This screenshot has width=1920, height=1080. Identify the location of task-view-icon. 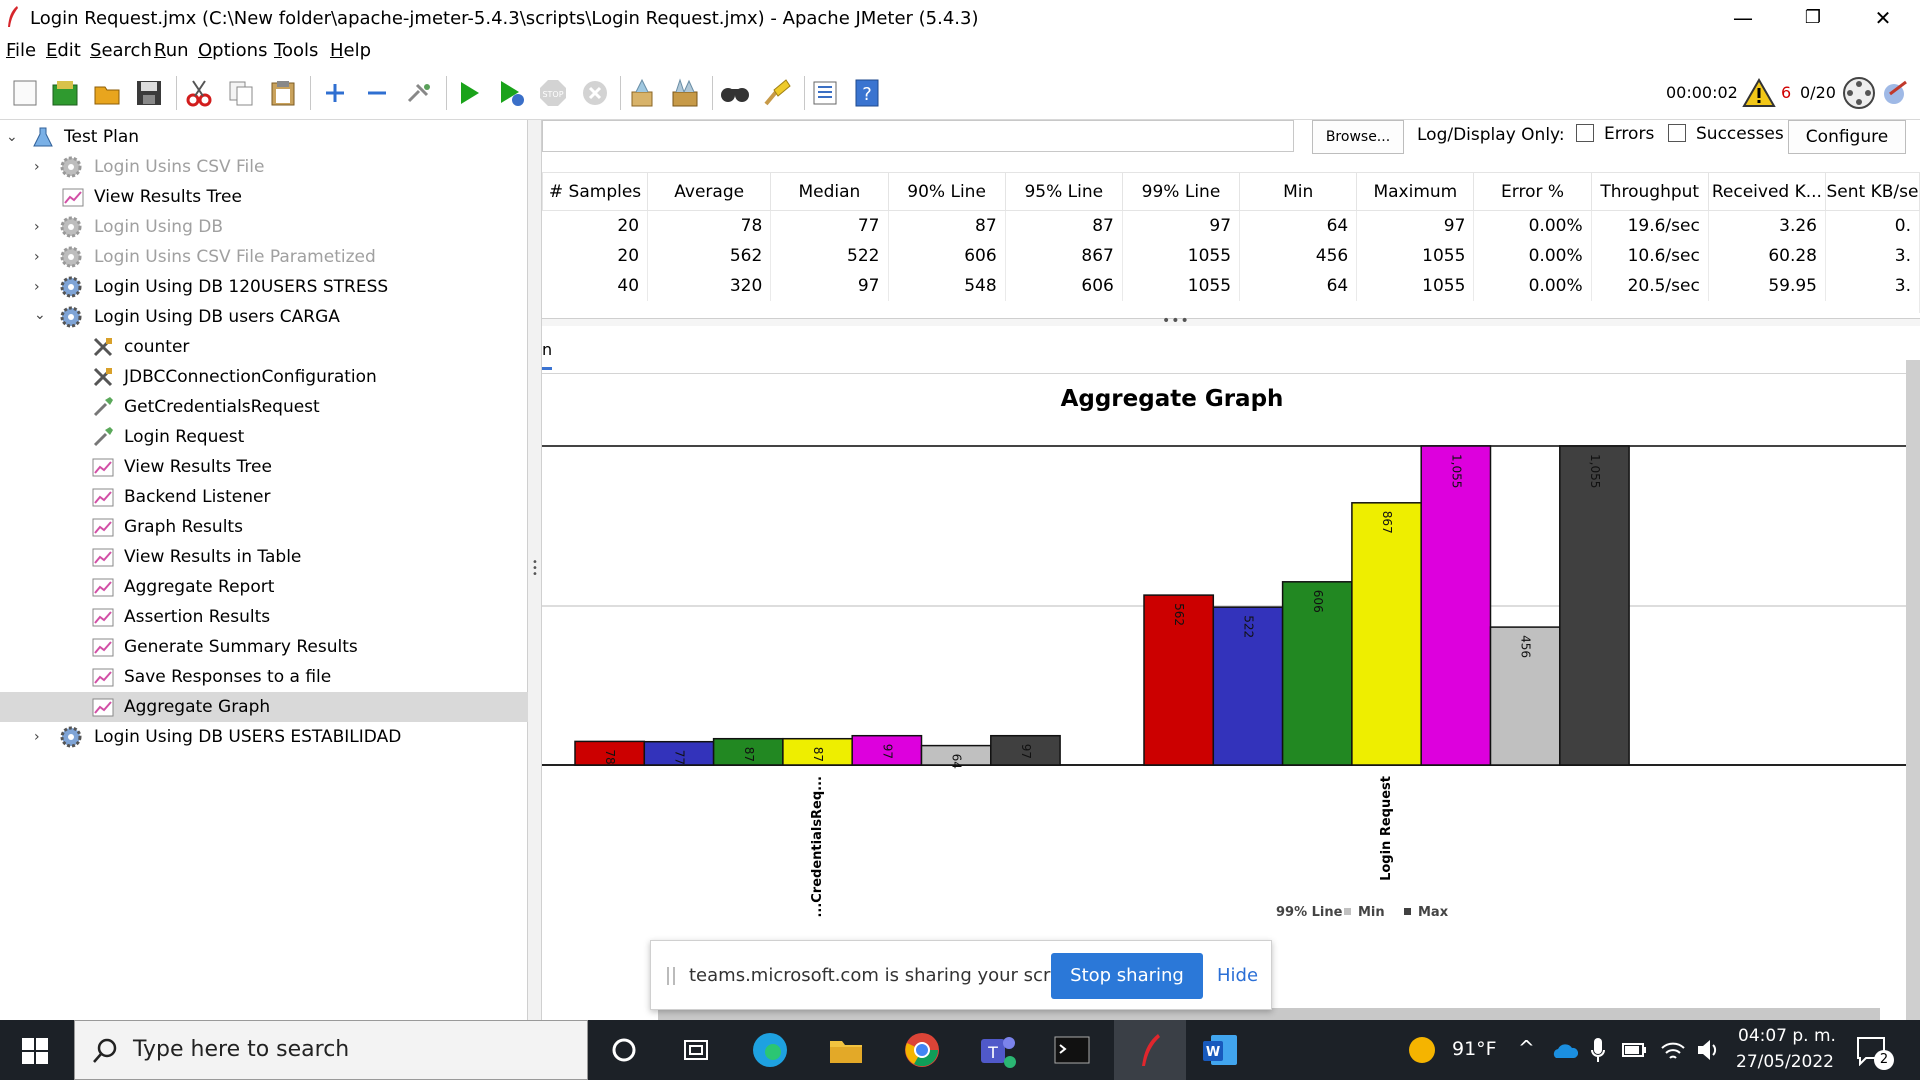
(696, 1050).